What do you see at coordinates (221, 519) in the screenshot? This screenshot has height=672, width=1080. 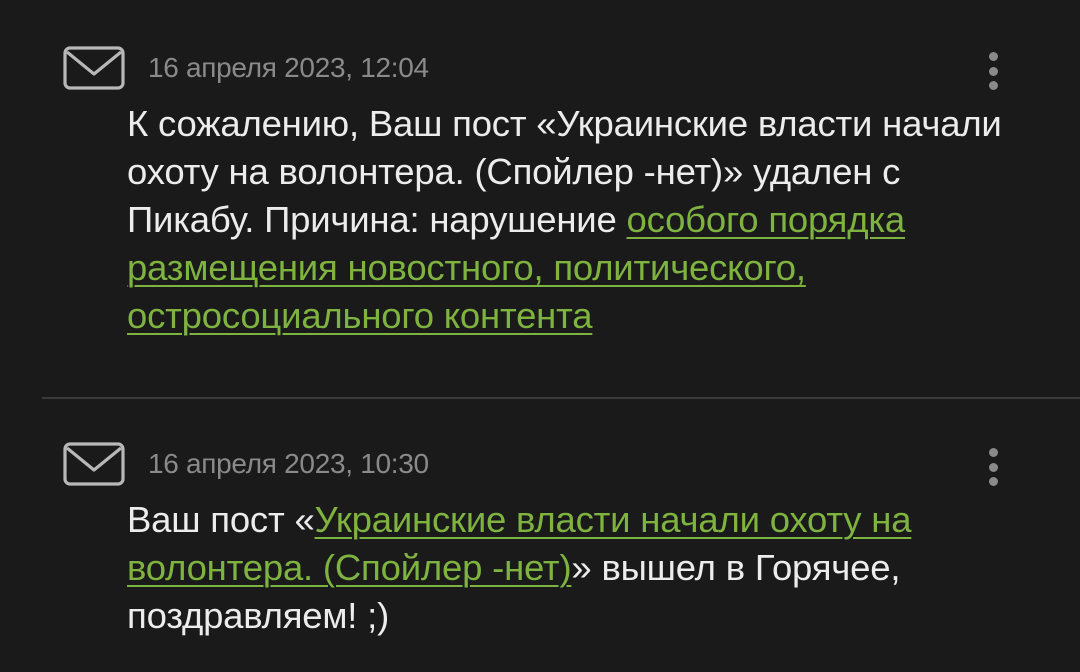 I see `message-text: Ваш пост «` at bounding box center [221, 519].